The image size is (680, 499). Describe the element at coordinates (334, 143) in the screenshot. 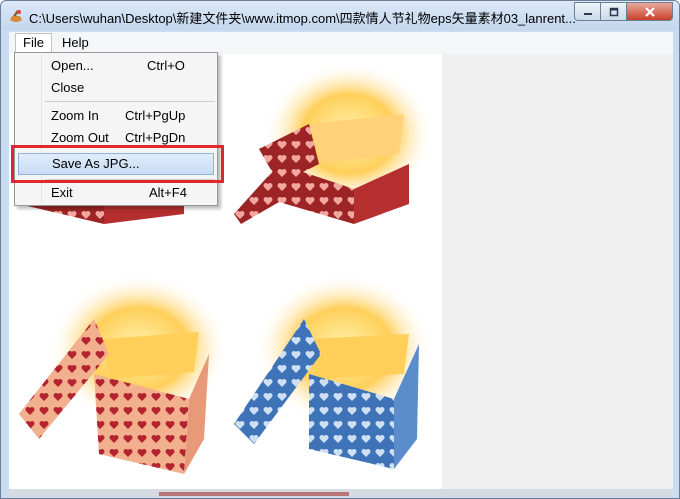

I see `red-gift-box-right` at that location.